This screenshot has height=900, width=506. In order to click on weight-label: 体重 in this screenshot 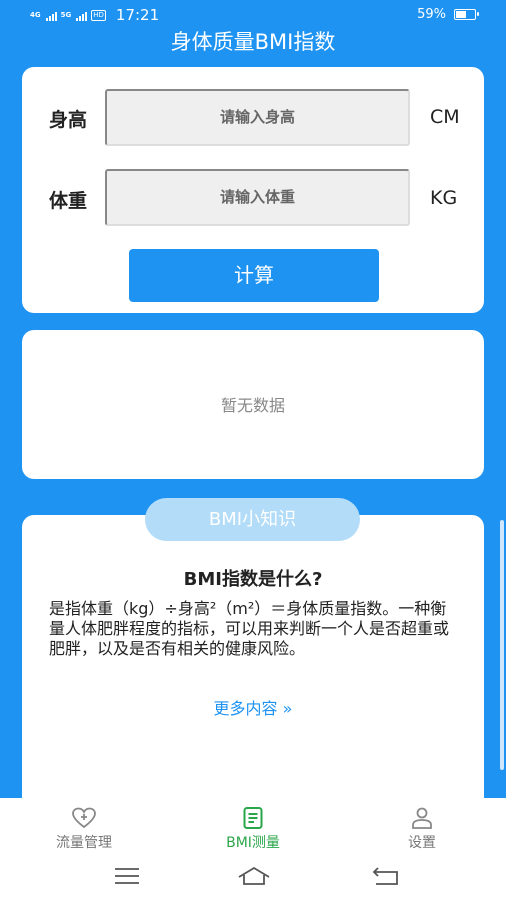, I will do `click(68, 201)`.